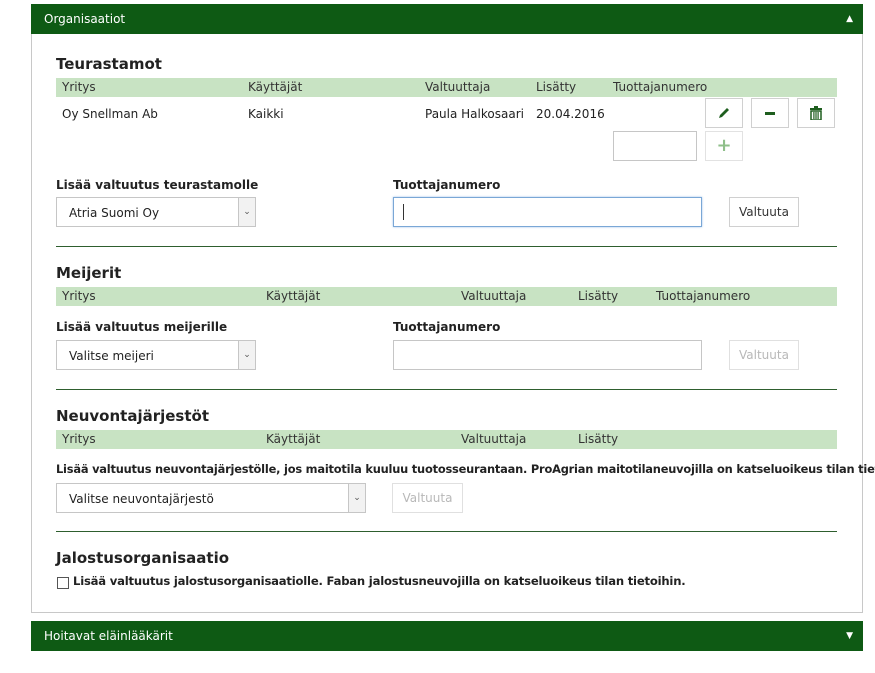 This screenshot has height=673, width=875. I want to click on row-tuottajanumero-input, so click(655, 146).